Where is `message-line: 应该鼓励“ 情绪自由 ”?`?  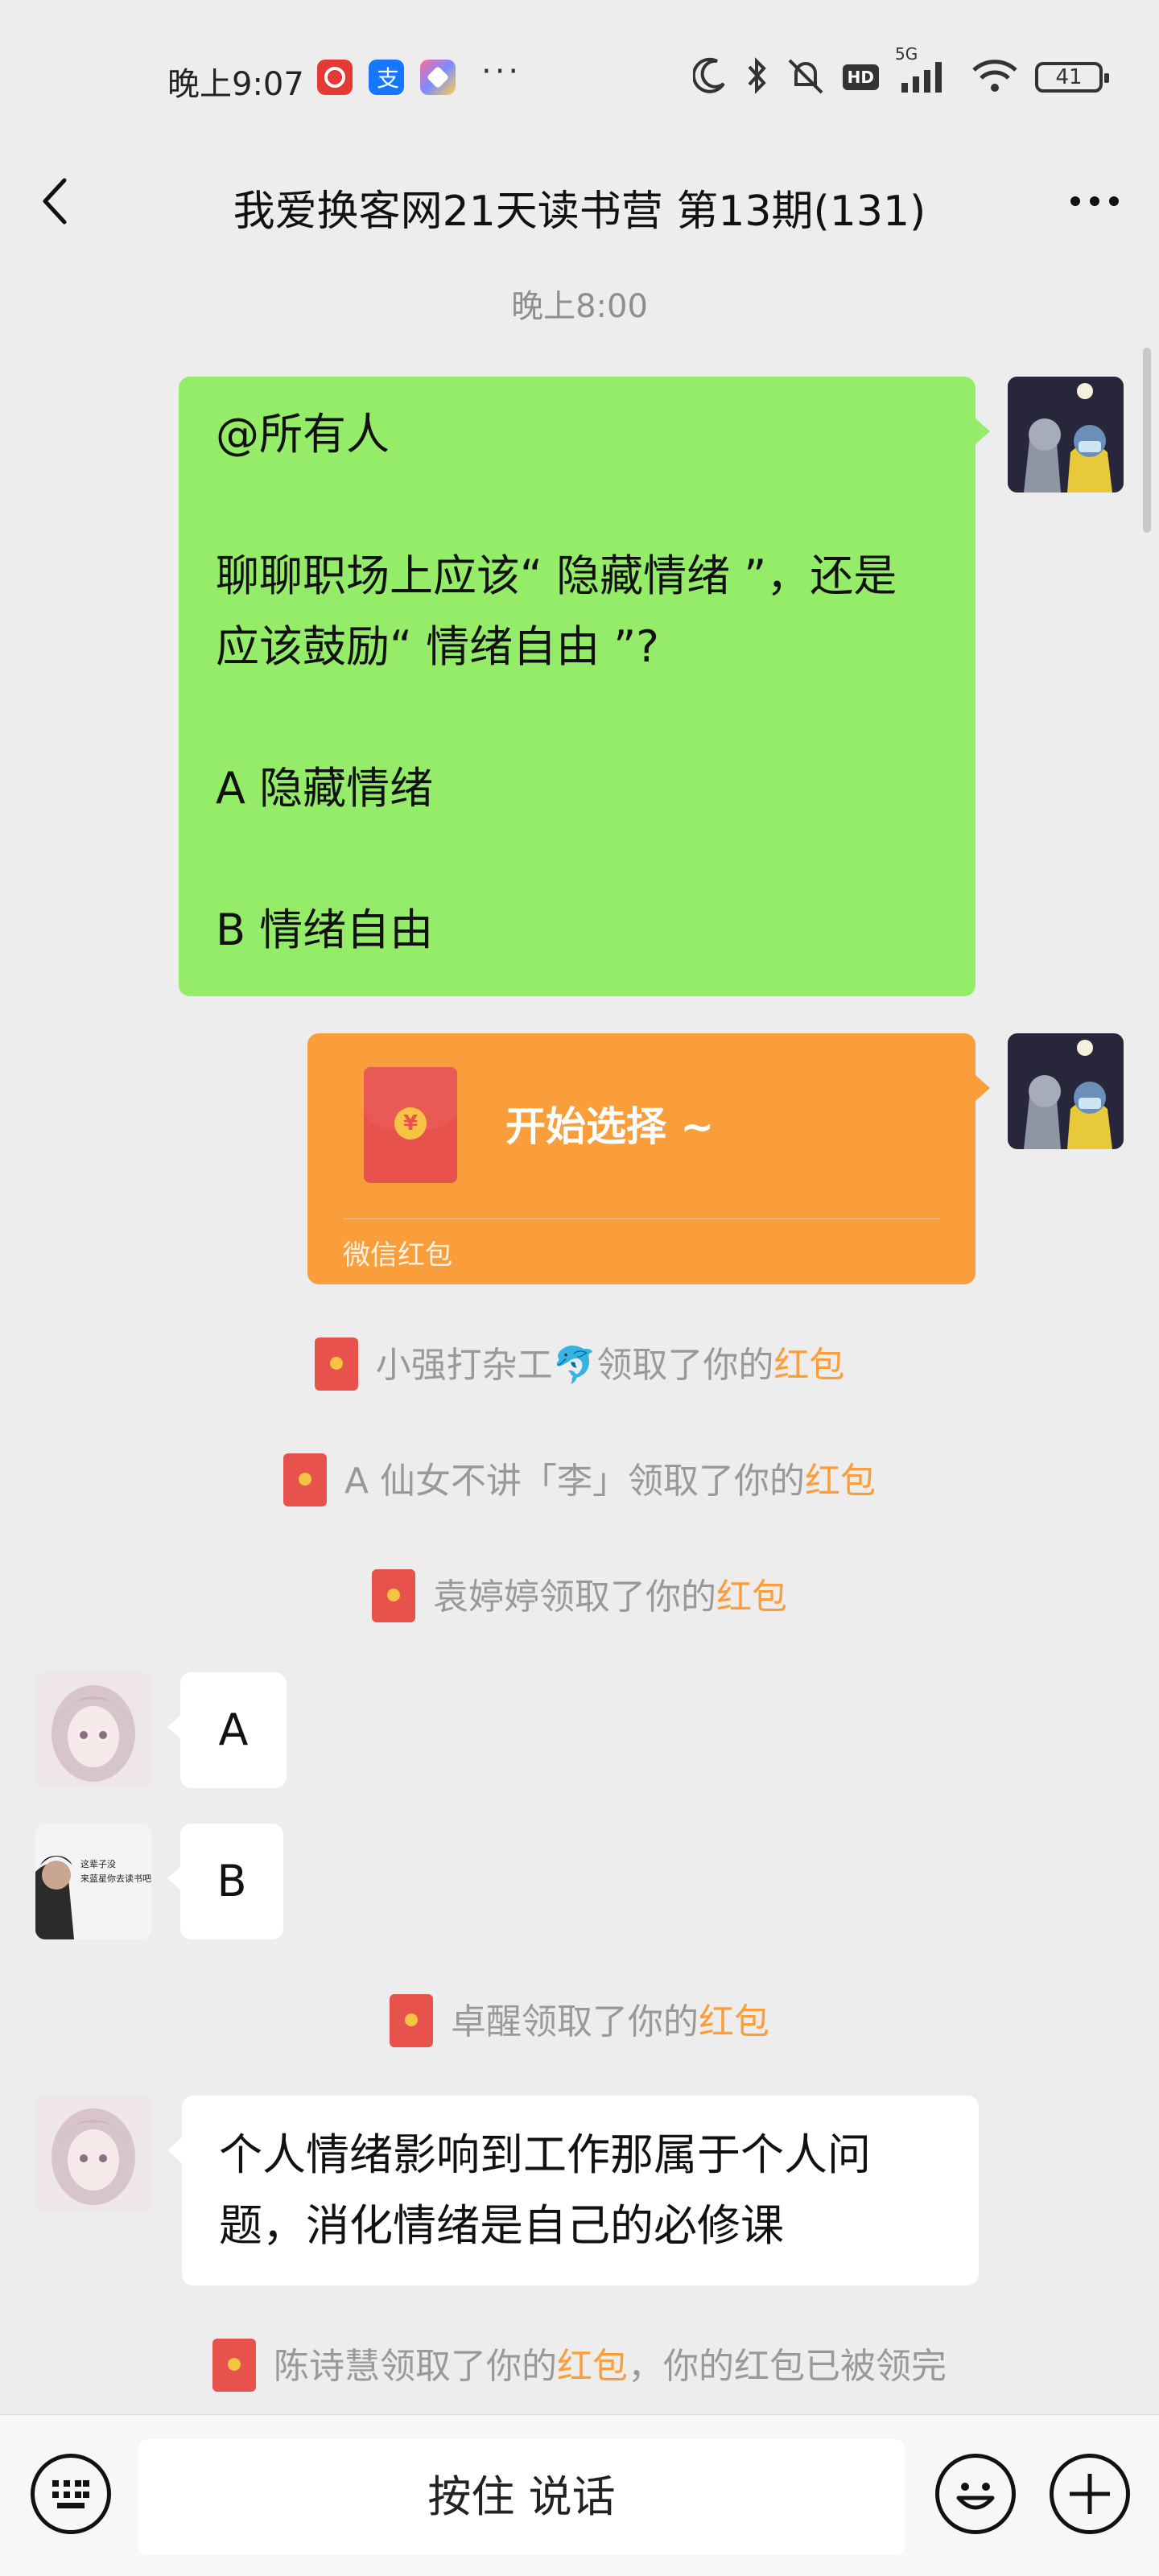 message-line: 应该鼓励“ 情绪自由 ”? is located at coordinates (437, 646).